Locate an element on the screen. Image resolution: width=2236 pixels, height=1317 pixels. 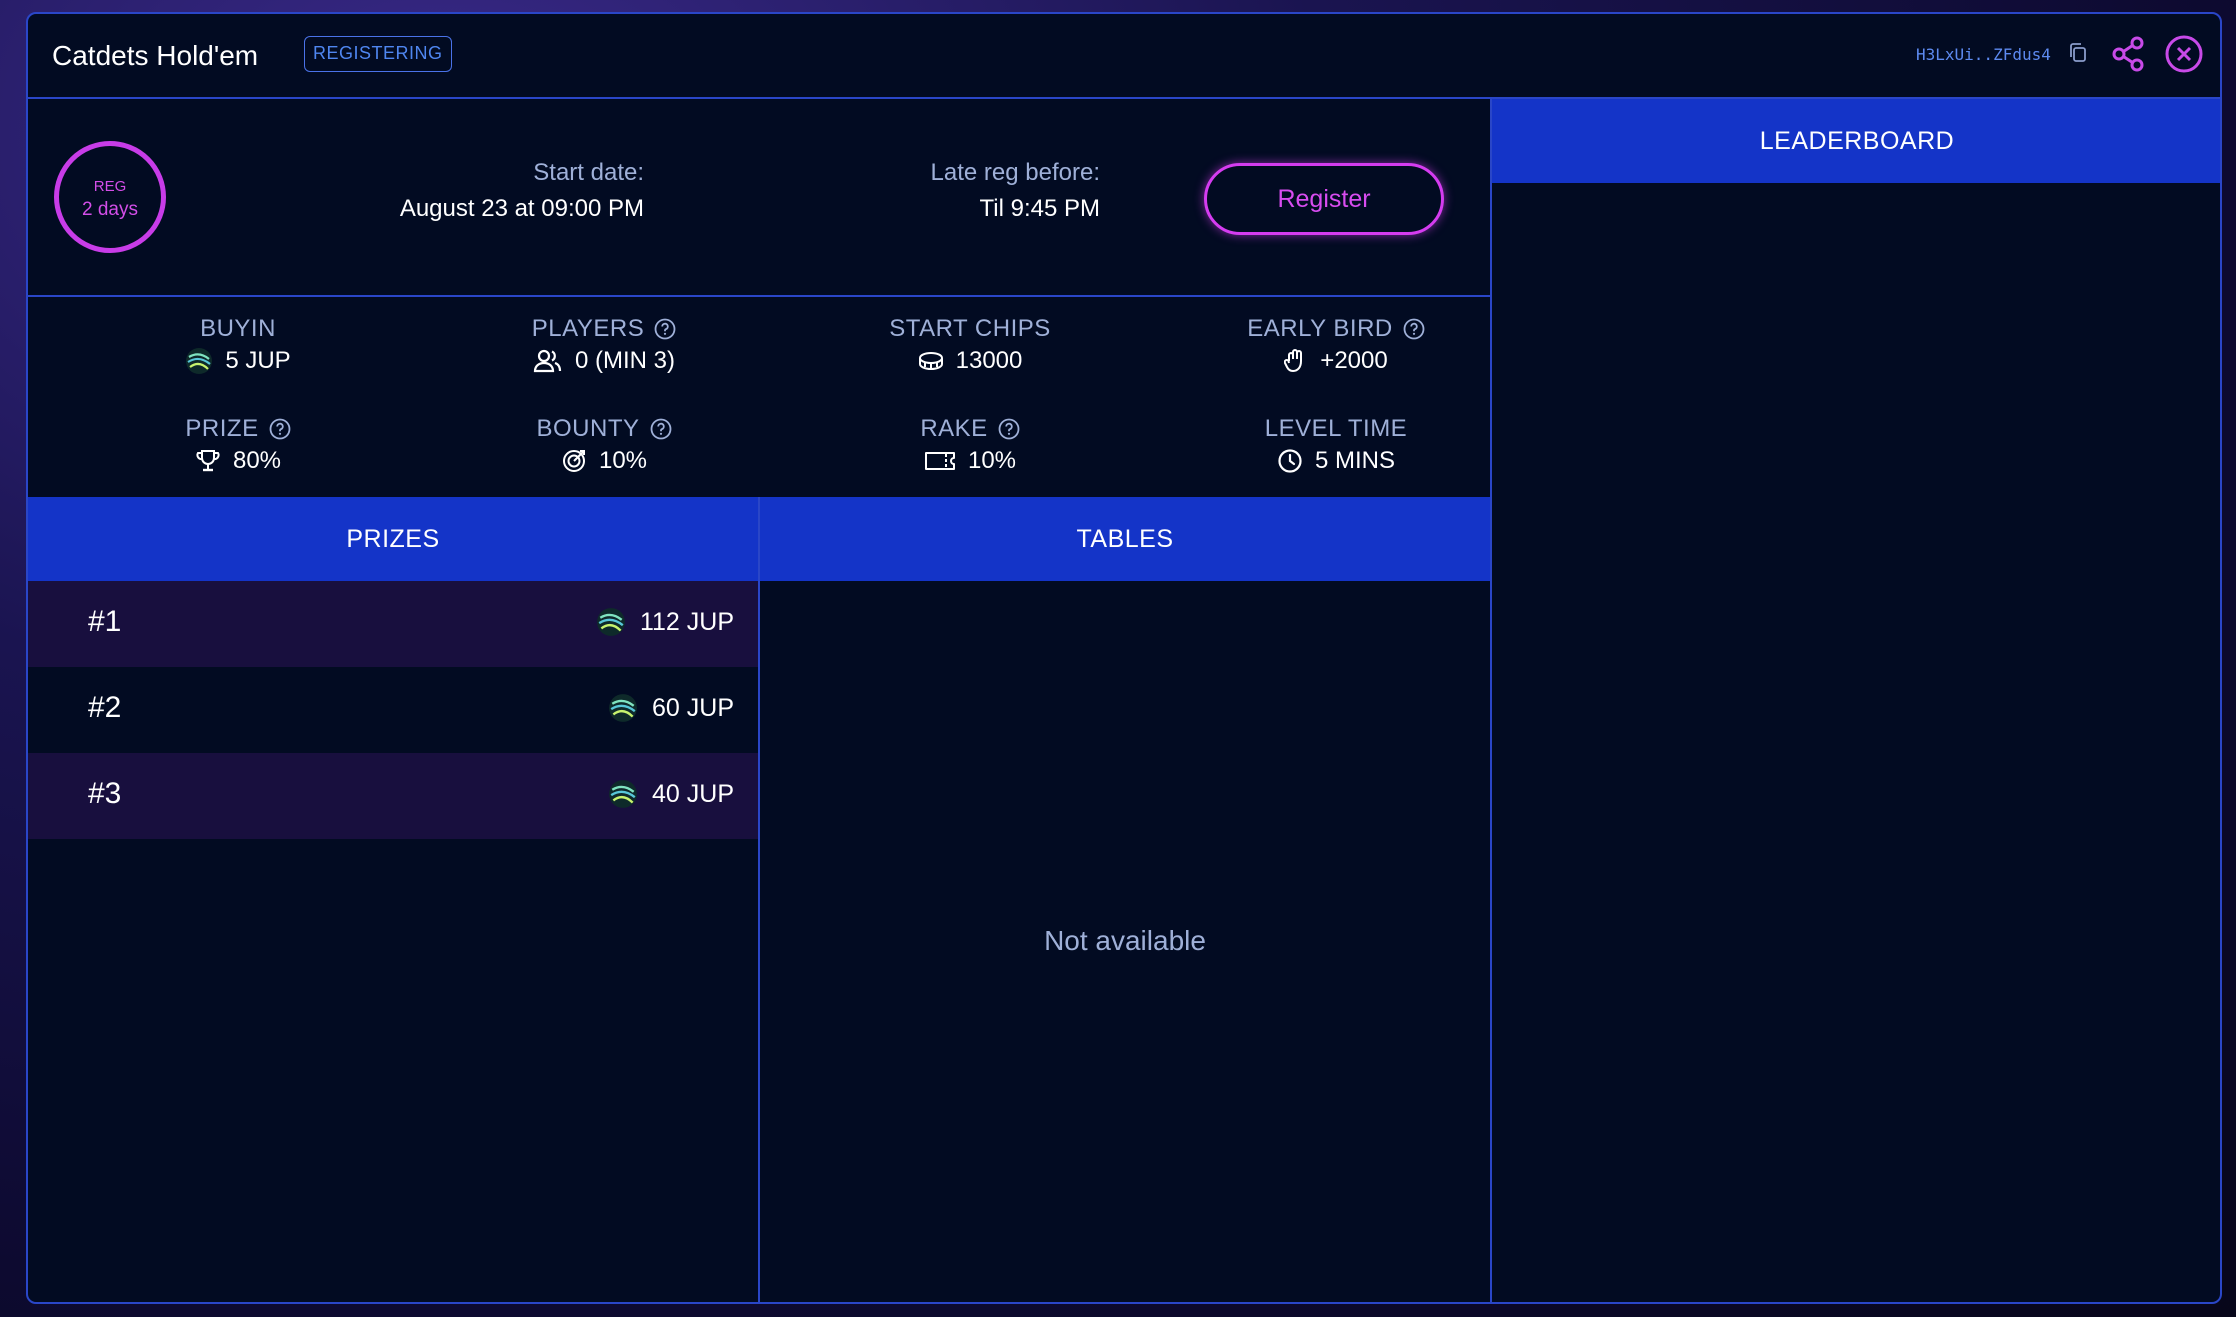
stat-buyin: BUYIN 5 JUP is located at coordinates (238, 345).